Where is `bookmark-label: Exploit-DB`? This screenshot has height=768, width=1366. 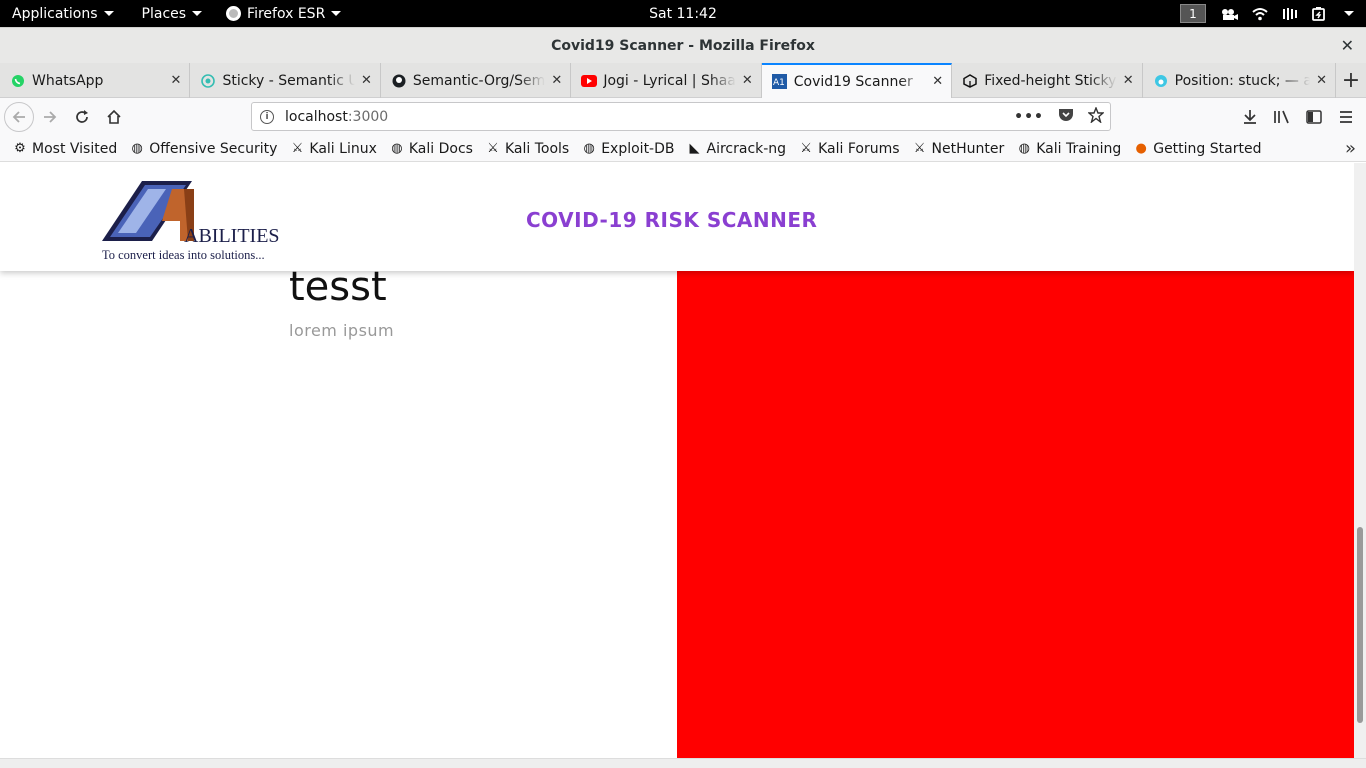
bookmark-label: Exploit-DB is located at coordinates (638, 148).